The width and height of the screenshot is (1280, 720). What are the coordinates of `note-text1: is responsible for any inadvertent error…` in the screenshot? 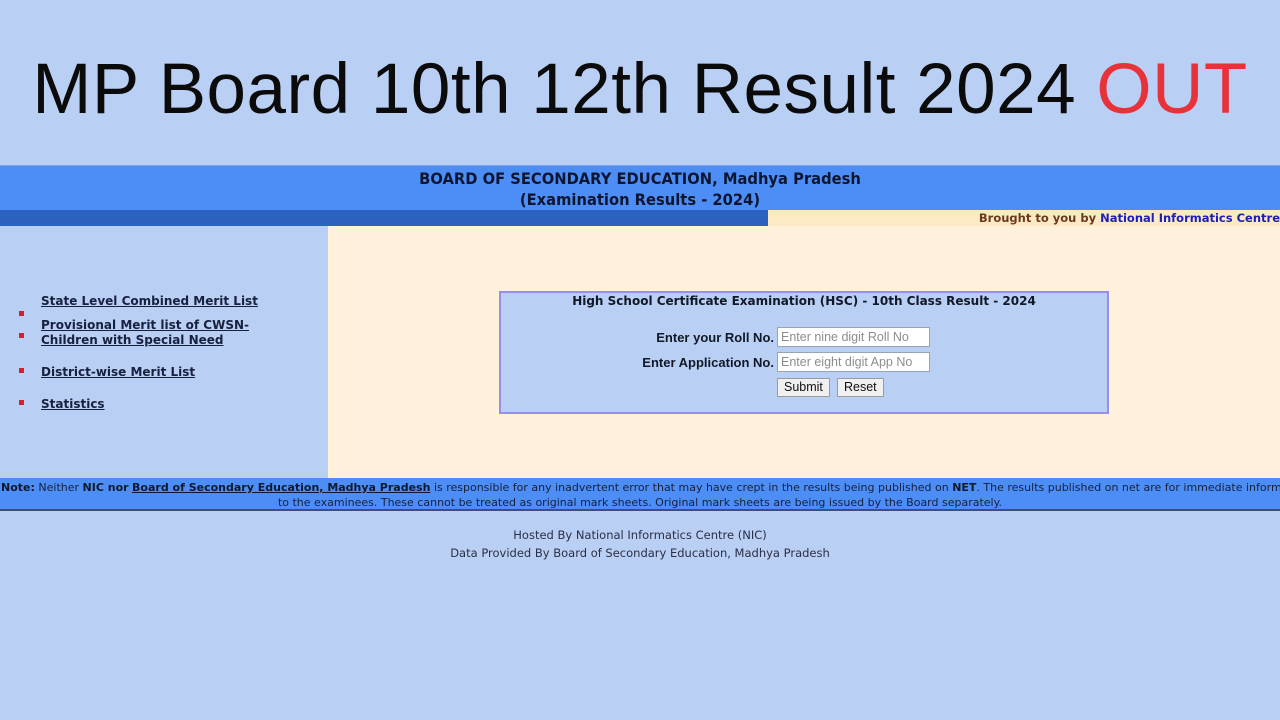 It's located at (691, 487).